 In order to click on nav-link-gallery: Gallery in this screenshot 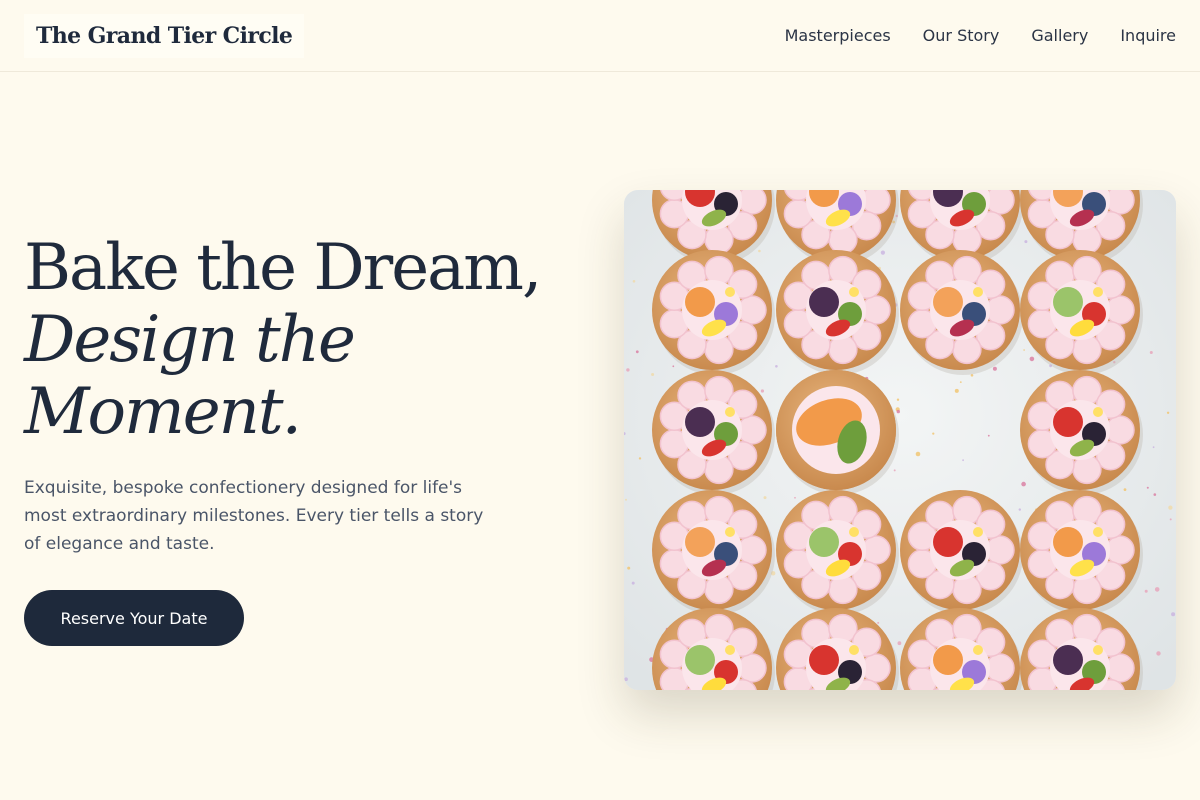, I will do `click(1059, 36)`.